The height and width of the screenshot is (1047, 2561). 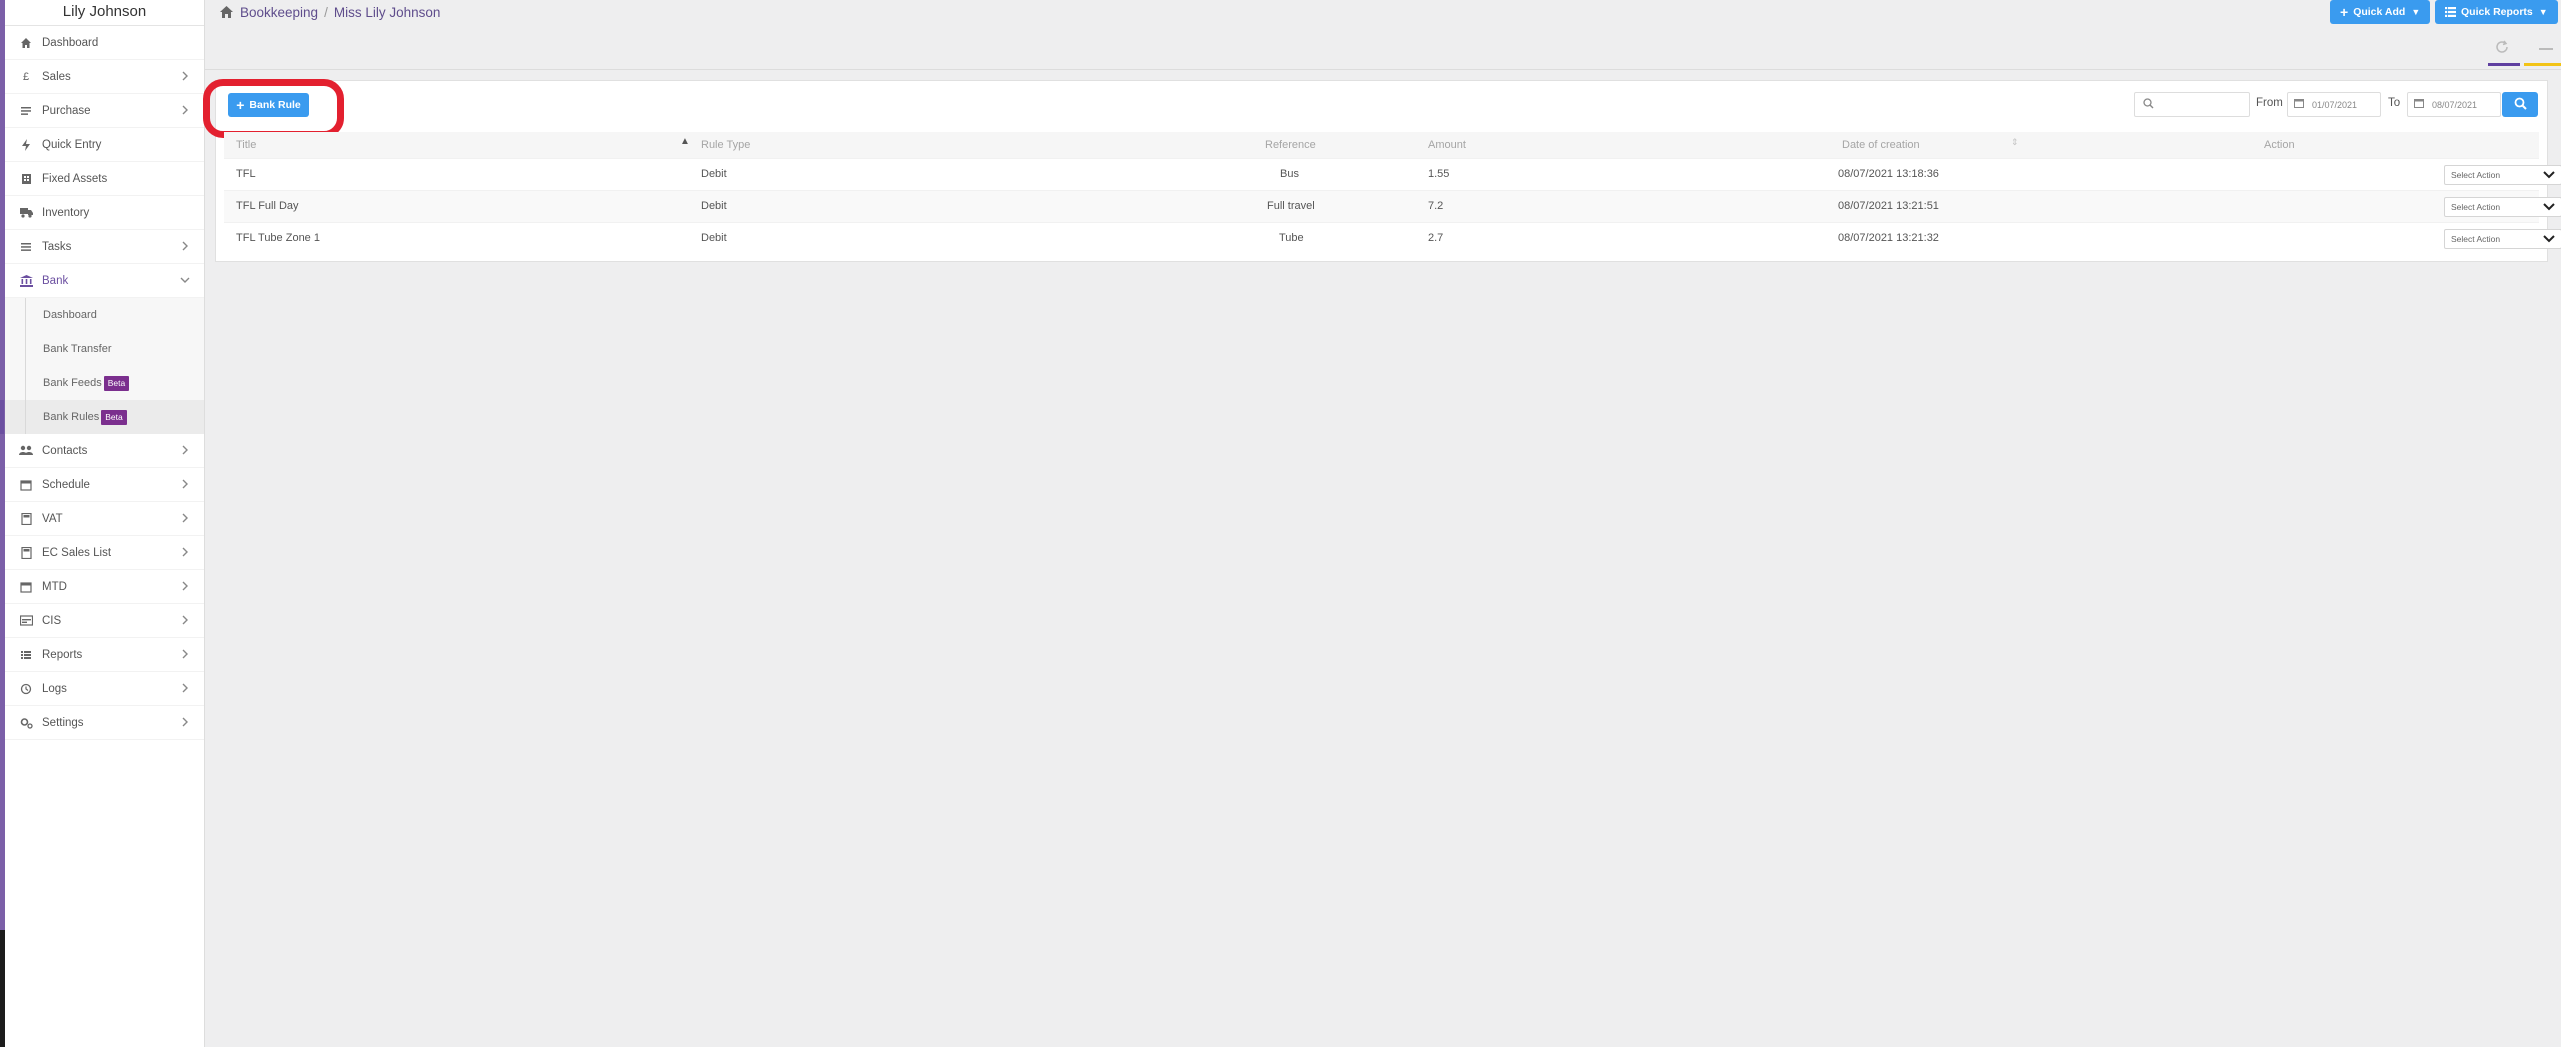 What do you see at coordinates (104, 553) in the screenshot?
I see `sidebar-item-ec-sales-list: EC Sales List` at bounding box center [104, 553].